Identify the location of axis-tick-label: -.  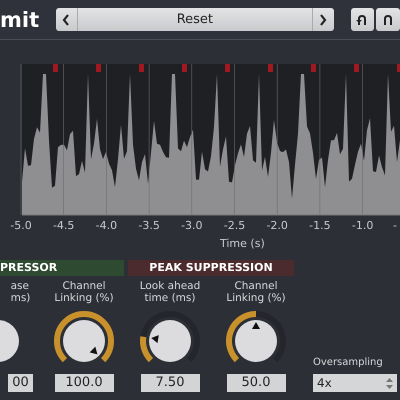
(395, 226).